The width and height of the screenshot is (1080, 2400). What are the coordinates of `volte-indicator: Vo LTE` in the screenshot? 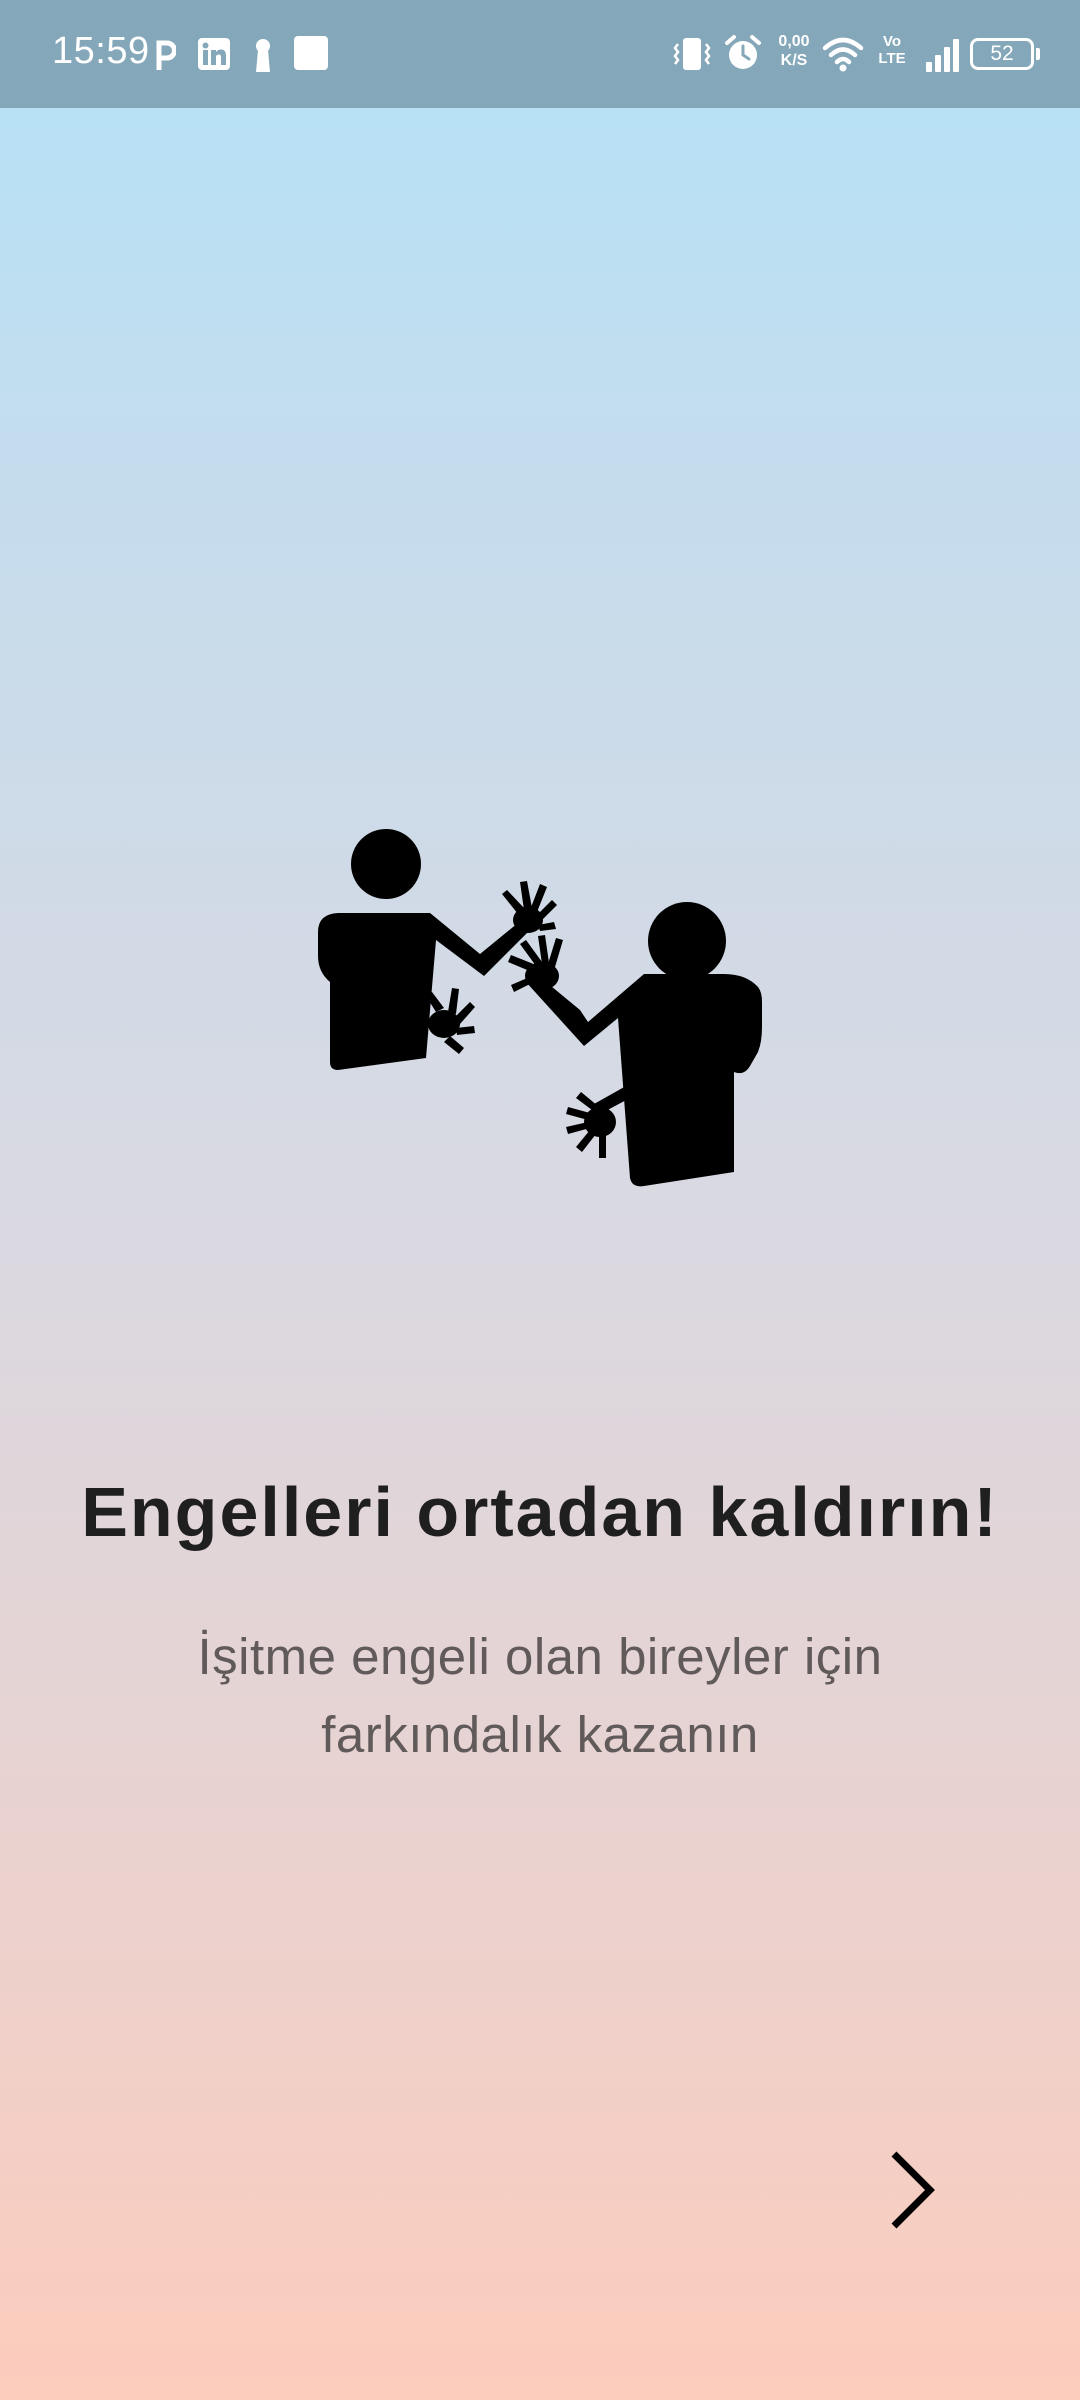 It's located at (892, 50).